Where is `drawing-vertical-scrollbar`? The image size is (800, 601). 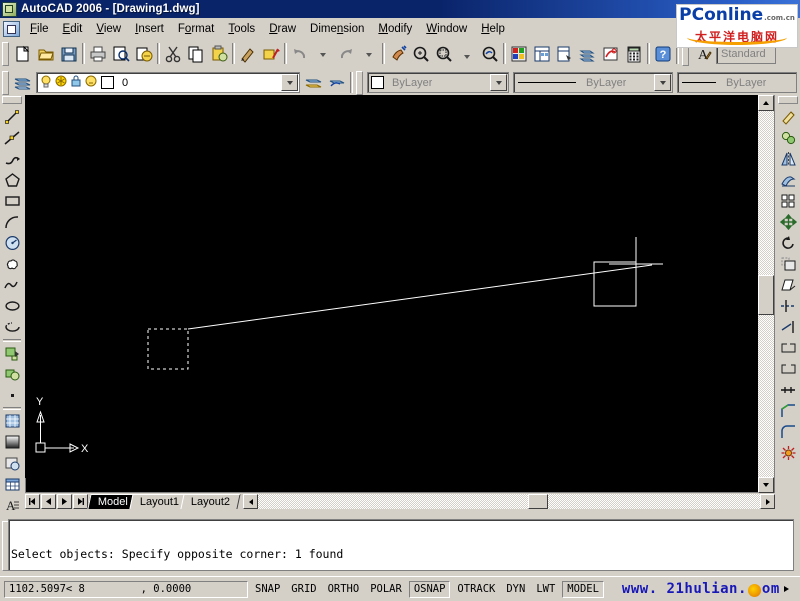 drawing-vertical-scrollbar is located at coordinates (766, 294).